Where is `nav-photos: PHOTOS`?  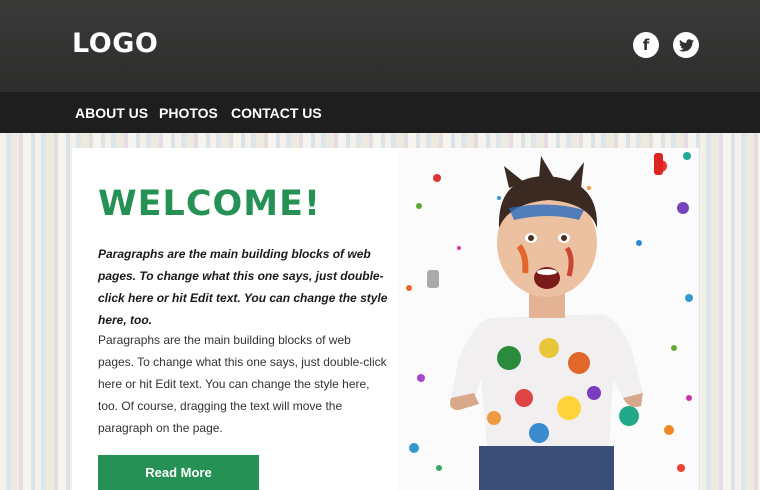
nav-photos: PHOTOS is located at coordinates (188, 113).